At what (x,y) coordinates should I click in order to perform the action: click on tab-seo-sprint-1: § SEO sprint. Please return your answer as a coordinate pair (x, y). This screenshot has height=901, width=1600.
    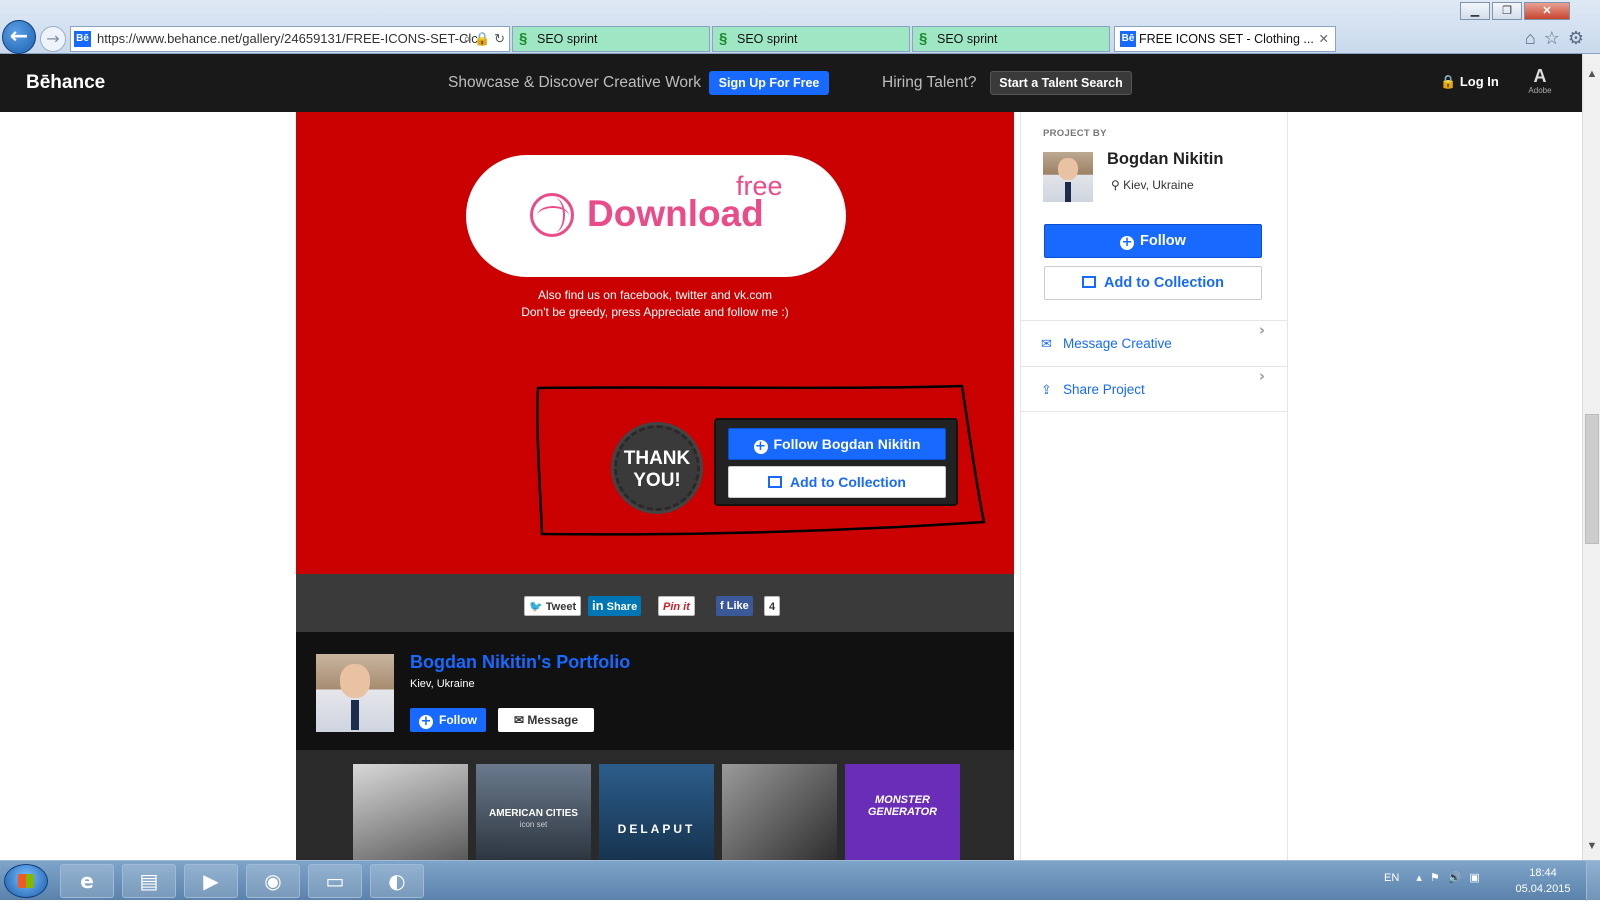
    Looking at the image, I should click on (611, 39).